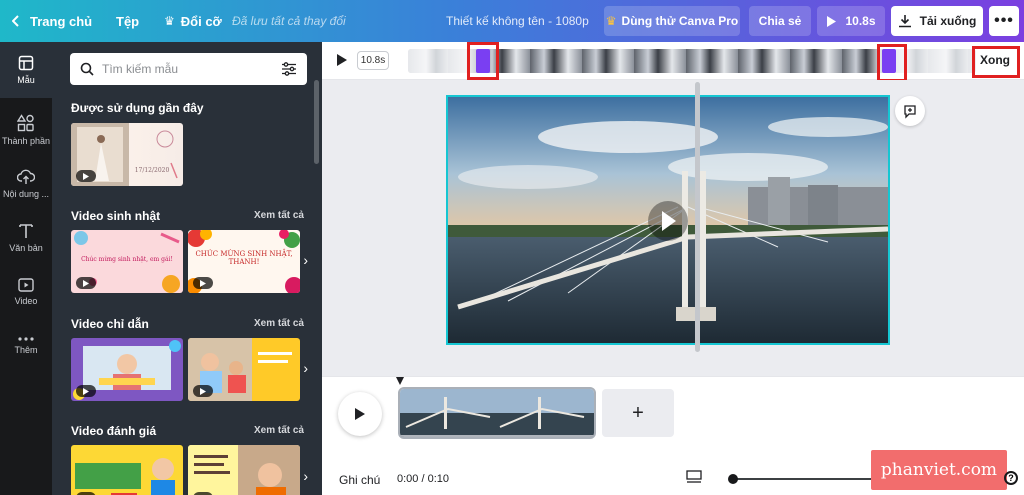 The height and width of the screenshot is (495, 1024). I want to click on grid-view-icon, so click(694, 477).